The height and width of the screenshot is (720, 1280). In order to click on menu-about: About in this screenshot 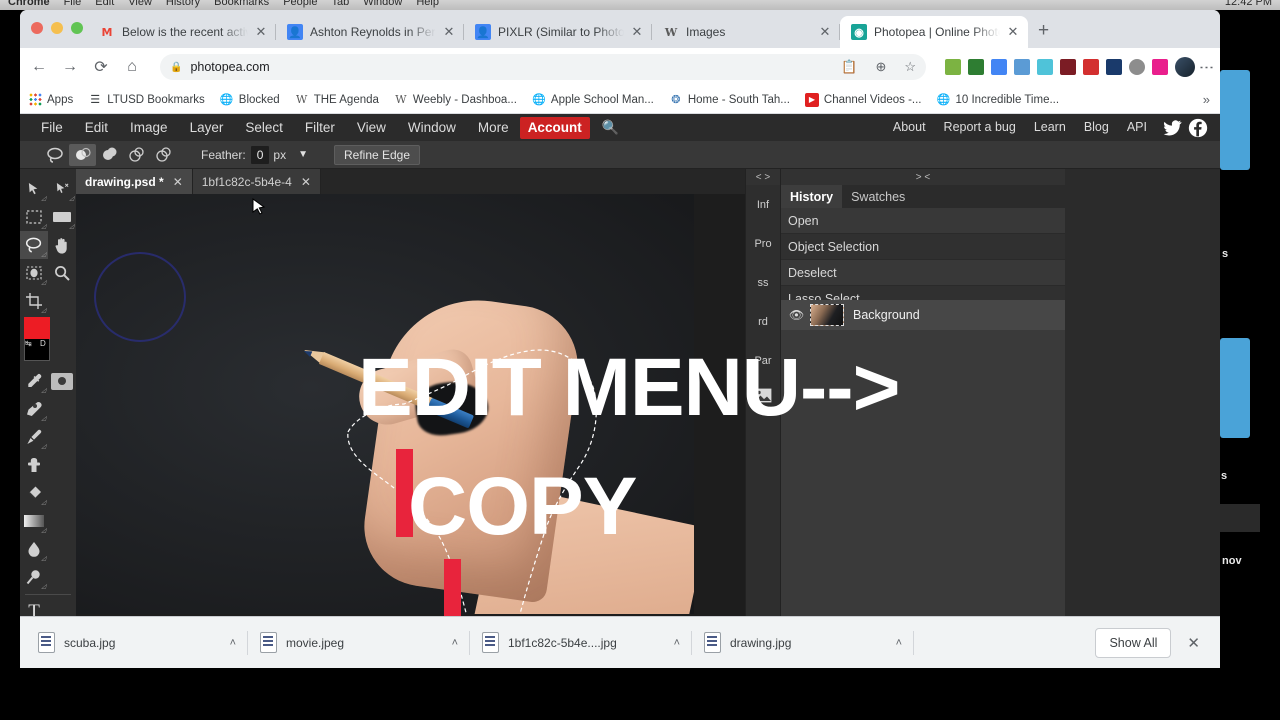, I will do `click(909, 127)`.